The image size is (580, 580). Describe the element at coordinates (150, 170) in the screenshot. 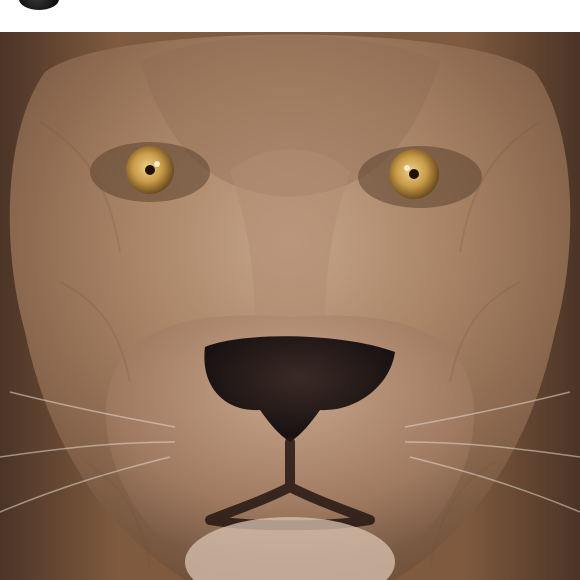

I see `left-pupil-icon` at that location.